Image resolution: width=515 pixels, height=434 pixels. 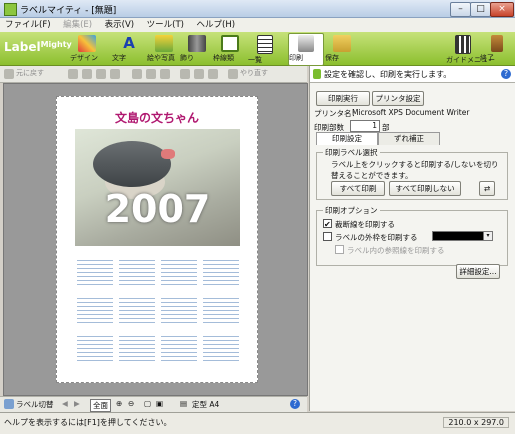 I want to click on ribbon-exit-button: 終了, so click(x=497, y=49).